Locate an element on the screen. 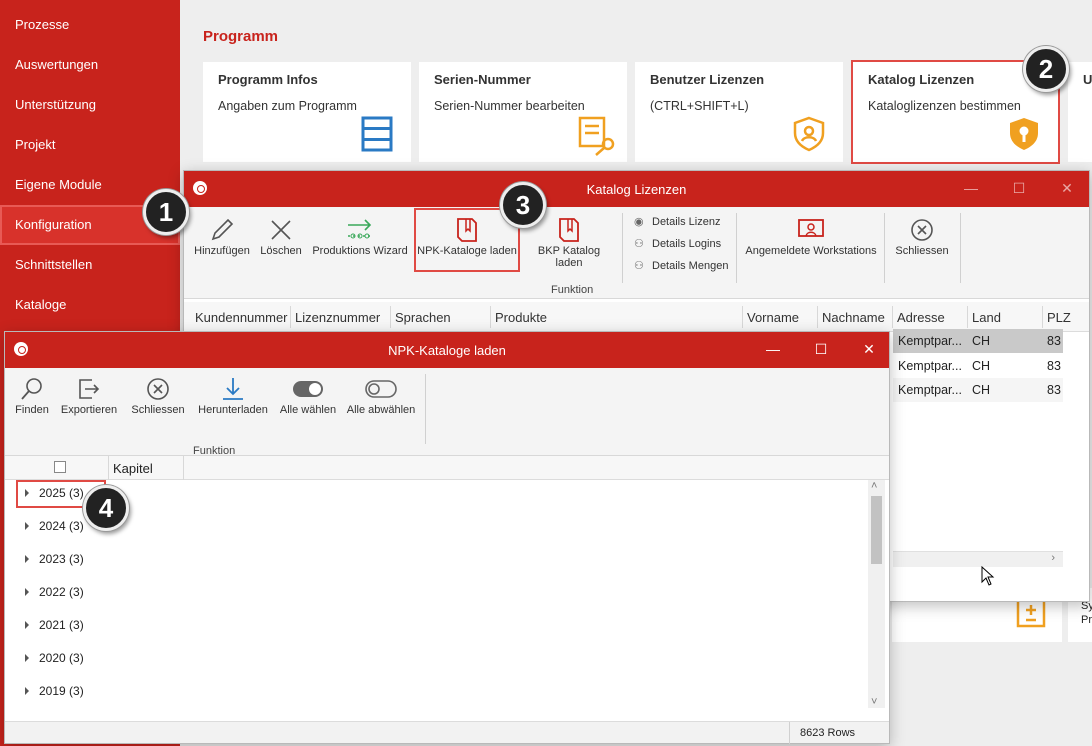 This screenshot has height=746, width=1092. button-label: NPK-Kataloge laden is located at coordinates (467, 251).